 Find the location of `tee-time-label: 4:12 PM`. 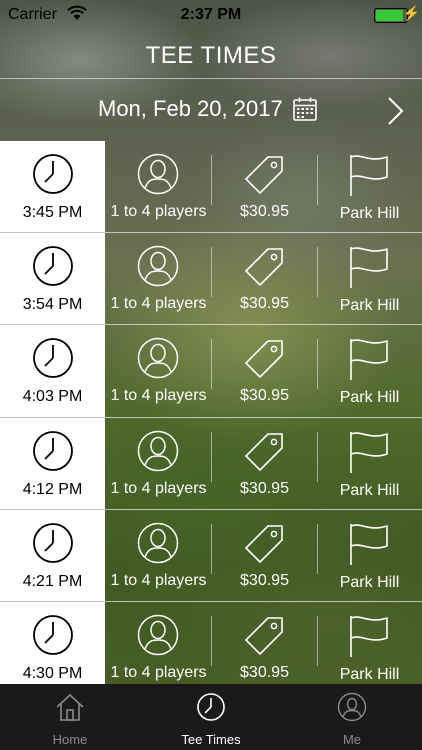

tee-time-label: 4:12 PM is located at coordinates (52, 489).